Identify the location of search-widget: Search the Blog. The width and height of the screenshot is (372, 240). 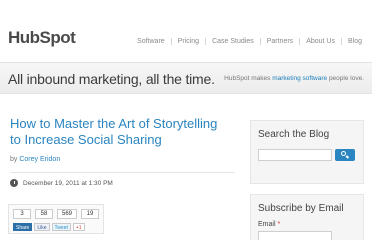
(307, 152).